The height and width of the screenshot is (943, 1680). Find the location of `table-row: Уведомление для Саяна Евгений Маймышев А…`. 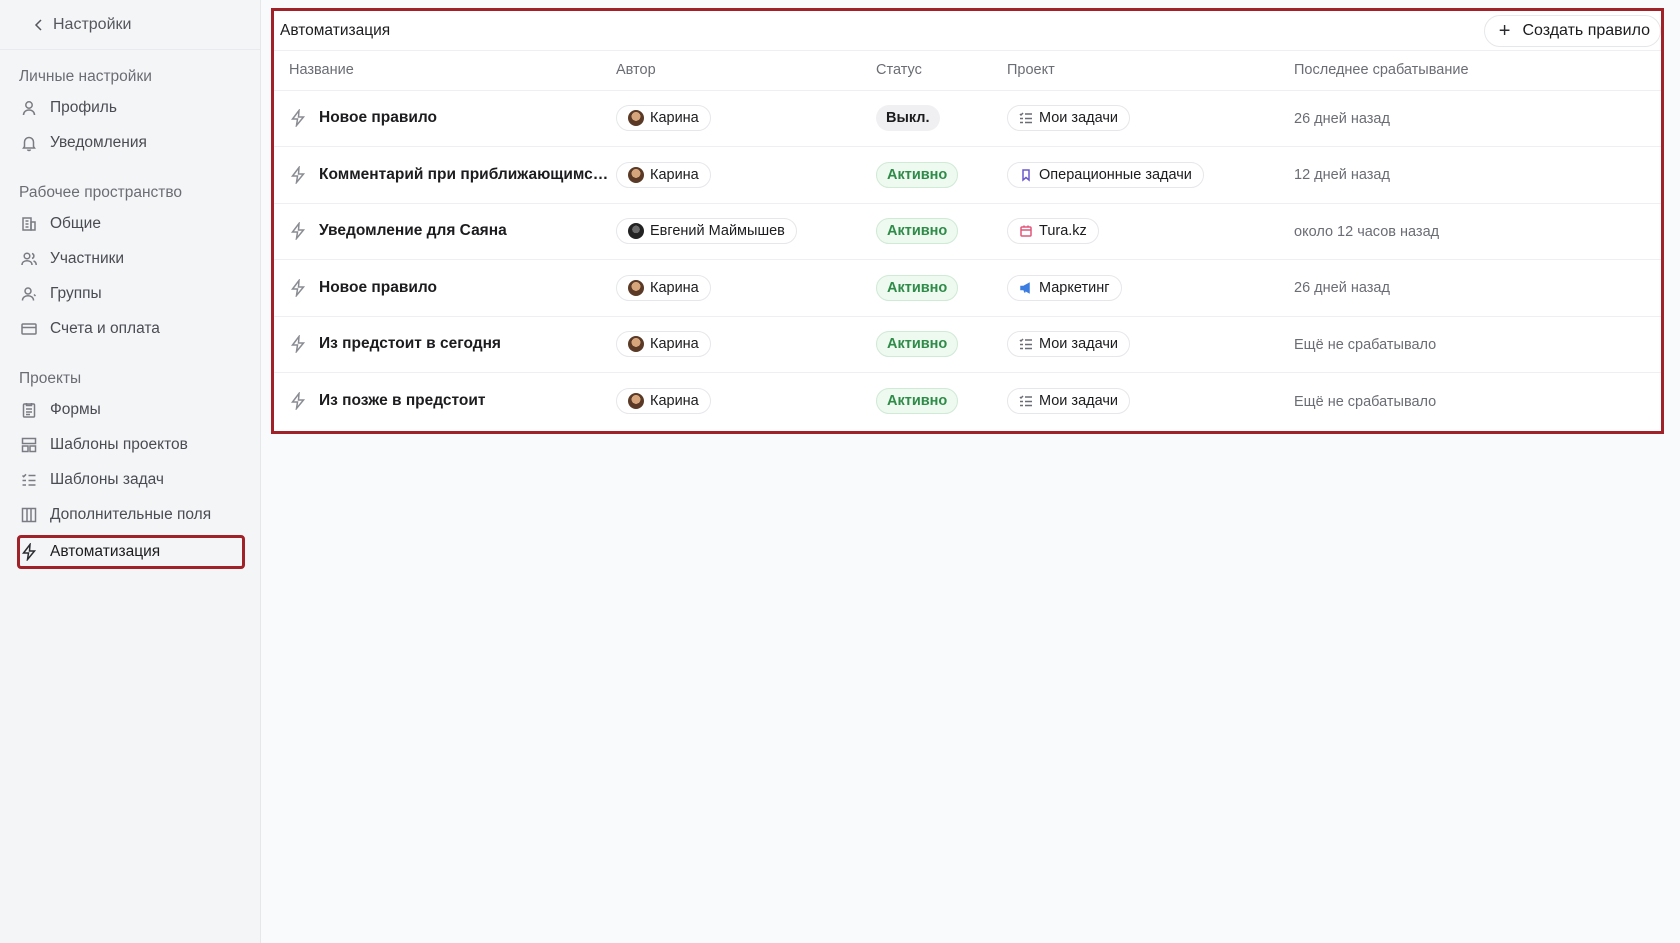

table-row: Уведомление для Саяна Евгений Маймышев А… is located at coordinates (967, 231).